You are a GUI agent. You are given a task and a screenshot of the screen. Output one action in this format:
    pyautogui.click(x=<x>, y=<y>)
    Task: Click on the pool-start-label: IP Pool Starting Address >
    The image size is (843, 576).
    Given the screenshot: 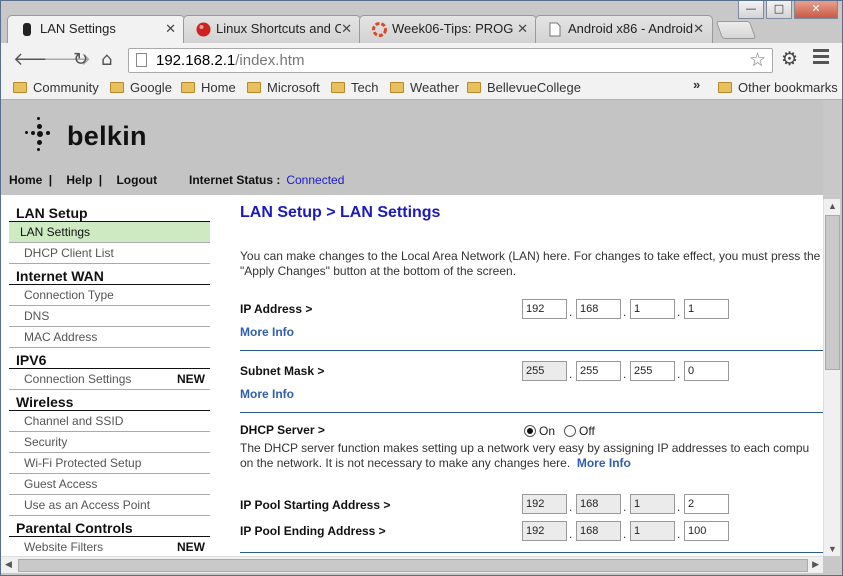 What is the action you would take?
    pyautogui.click(x=315, y=505)
    